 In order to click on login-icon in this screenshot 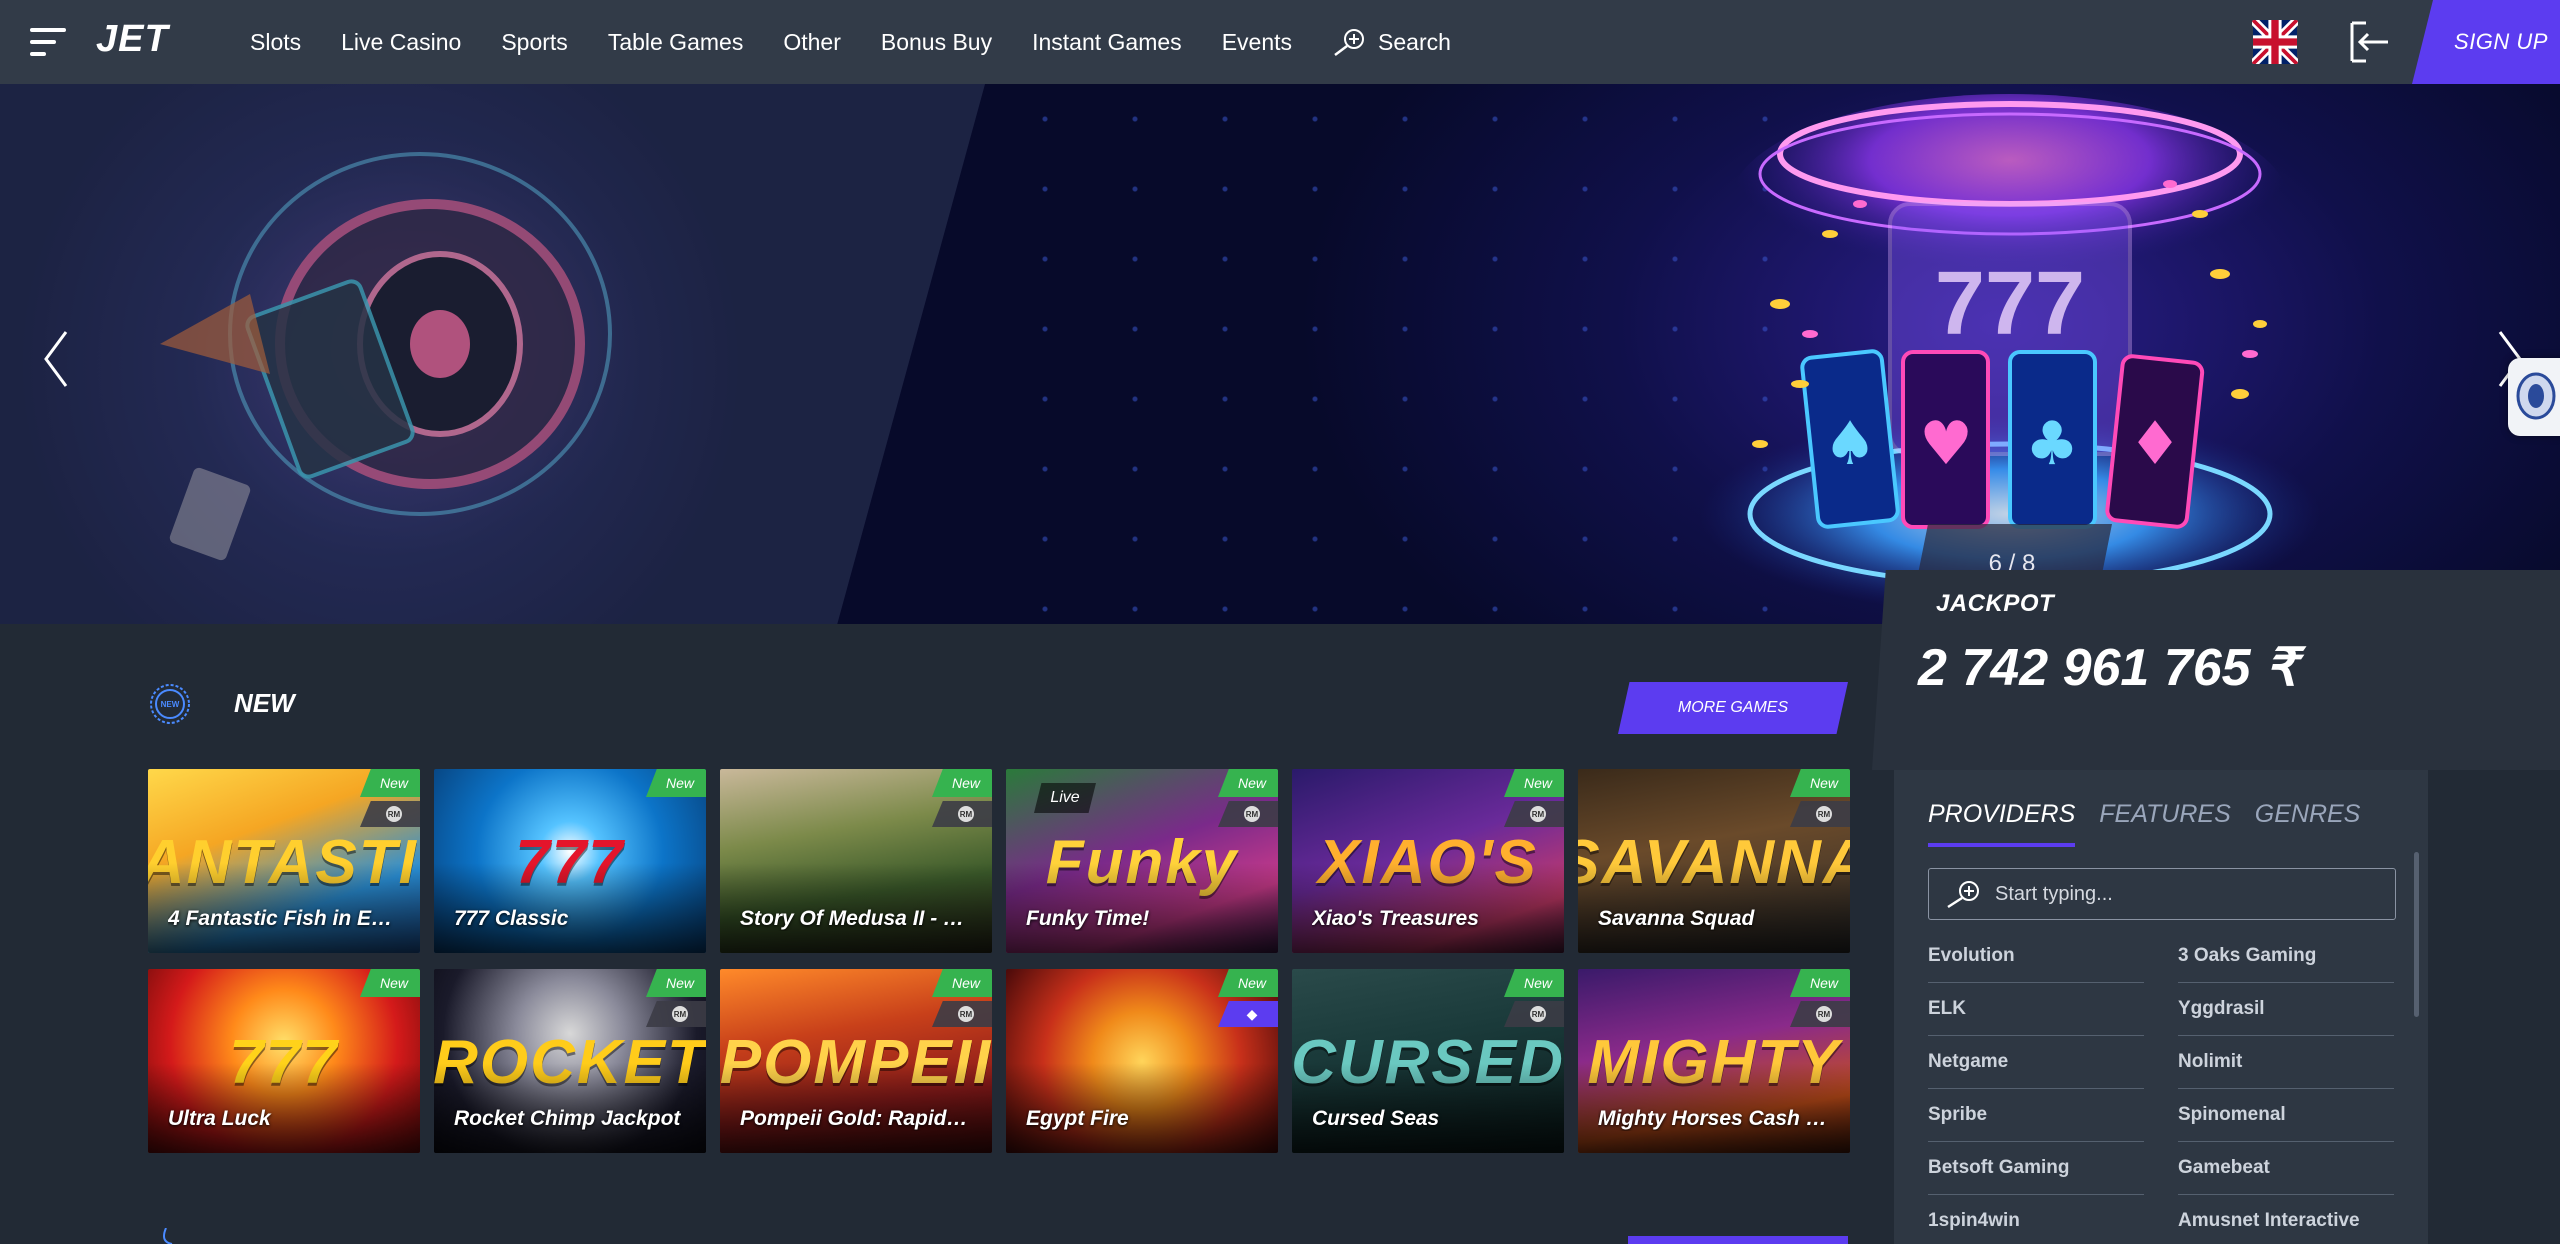, I will do `click(2369, 42)`.